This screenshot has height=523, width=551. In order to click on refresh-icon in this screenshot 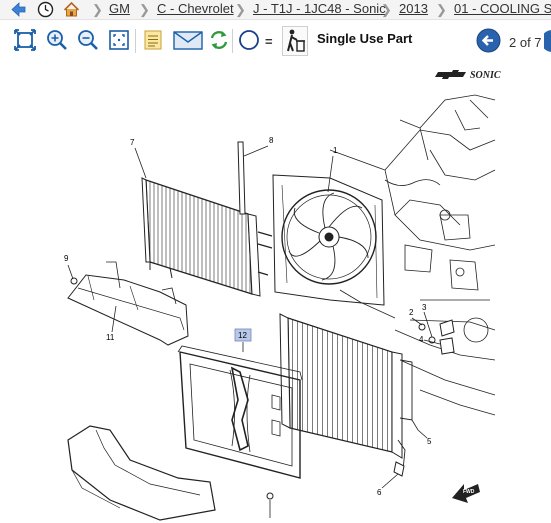, I will do `click(219, 40)`.